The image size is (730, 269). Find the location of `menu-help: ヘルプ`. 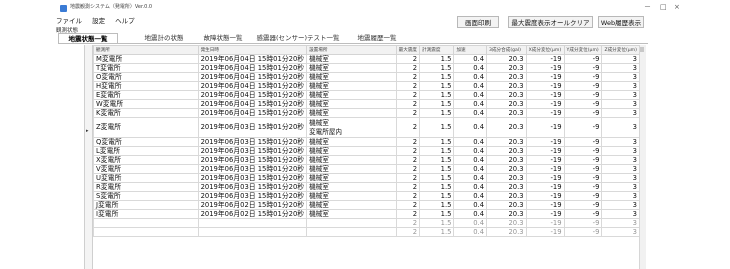

menu-help: ヘルプ is located at coordinates (125, 21).